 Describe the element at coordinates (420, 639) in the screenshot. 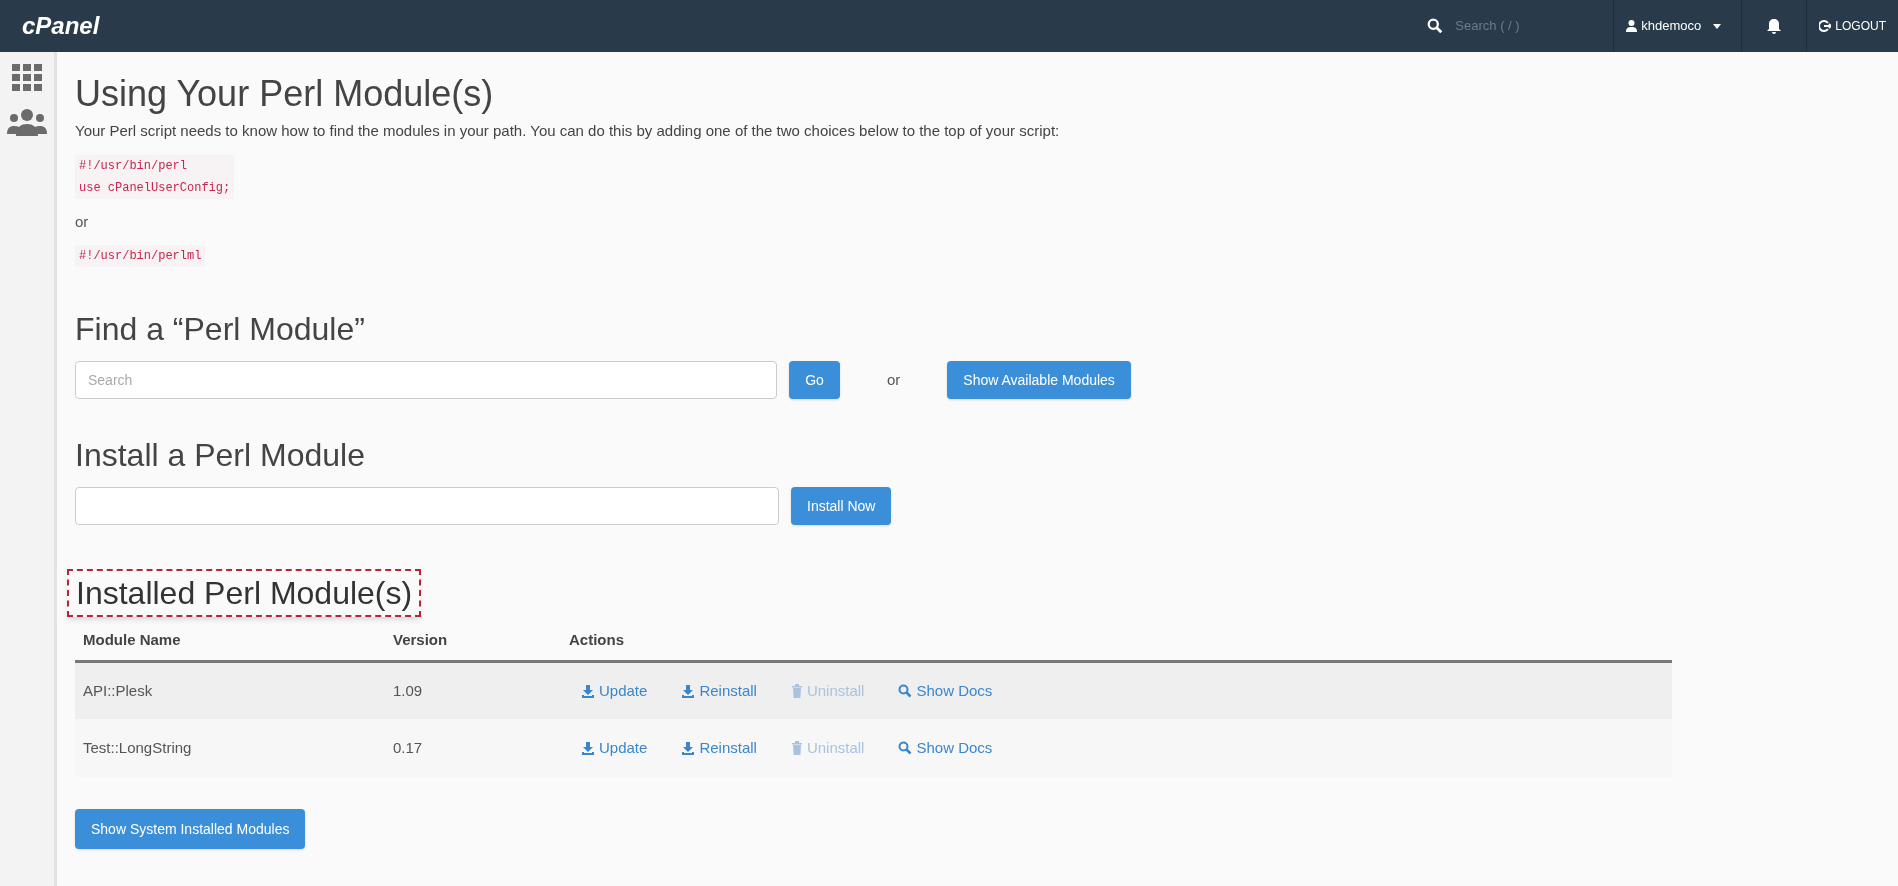

I see `column-header: Version` at that location.